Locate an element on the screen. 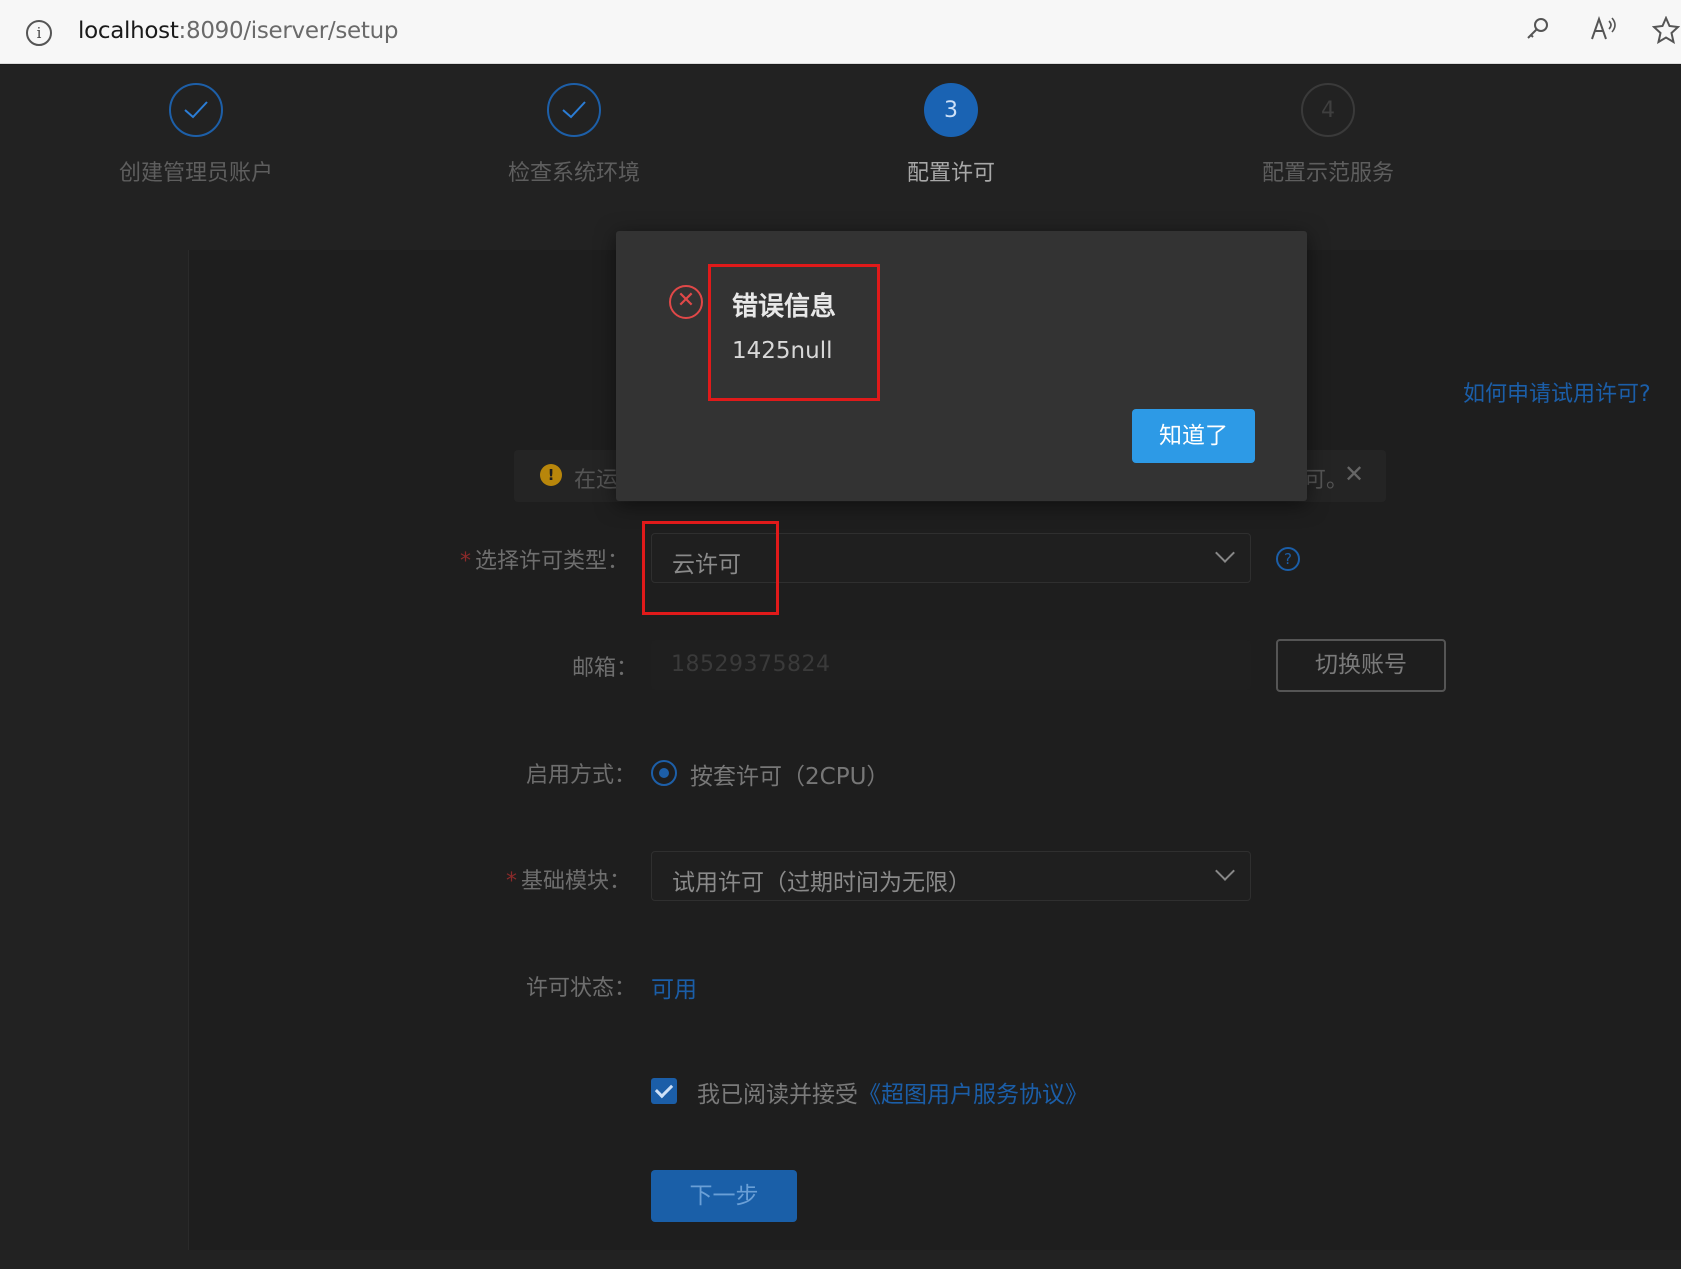  step-label: 创建管理员账户 is located at coordinates (195, 173).